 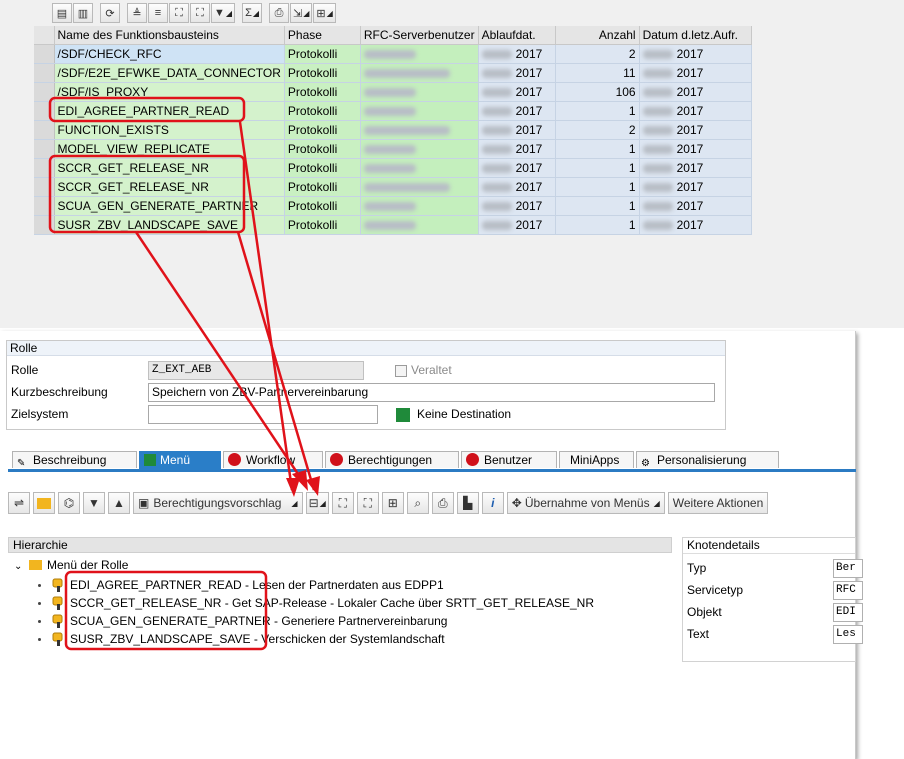 I want to click on target-system-label: Zielsystem, so click(x=40, y=414).